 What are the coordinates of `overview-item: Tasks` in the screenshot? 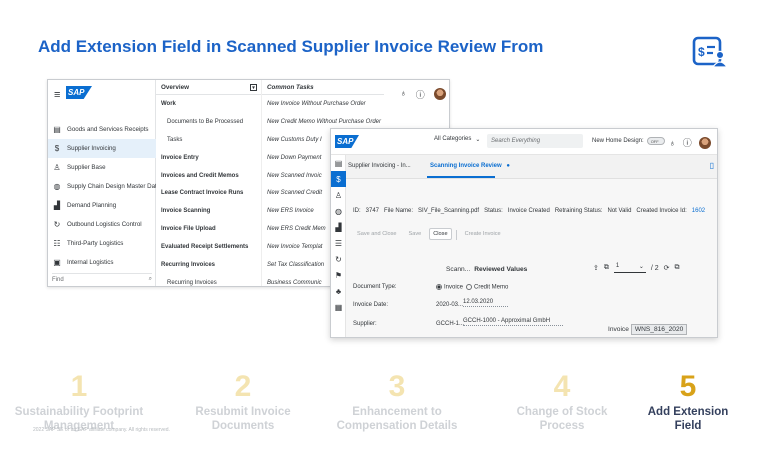 It's located at (208, 140).